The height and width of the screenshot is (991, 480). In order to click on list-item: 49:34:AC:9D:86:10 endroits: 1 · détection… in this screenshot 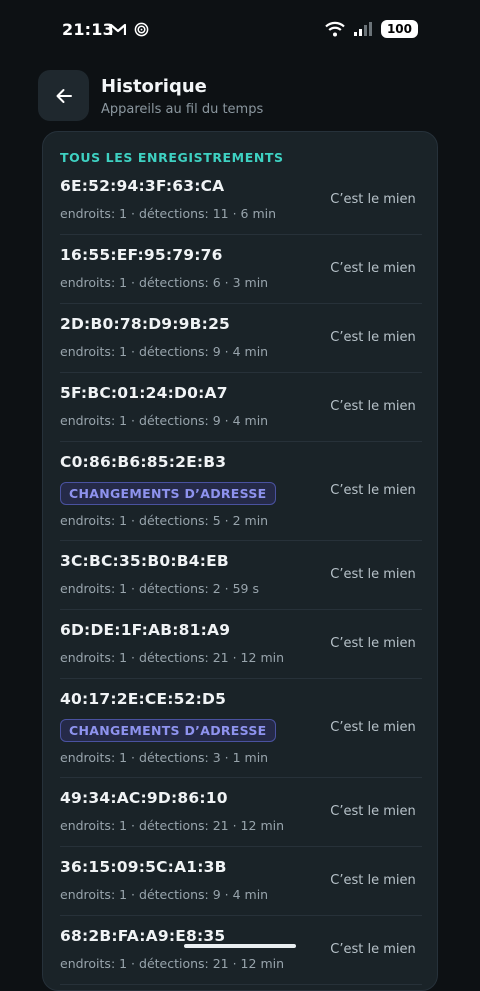, I will do `click(241, 812)`.